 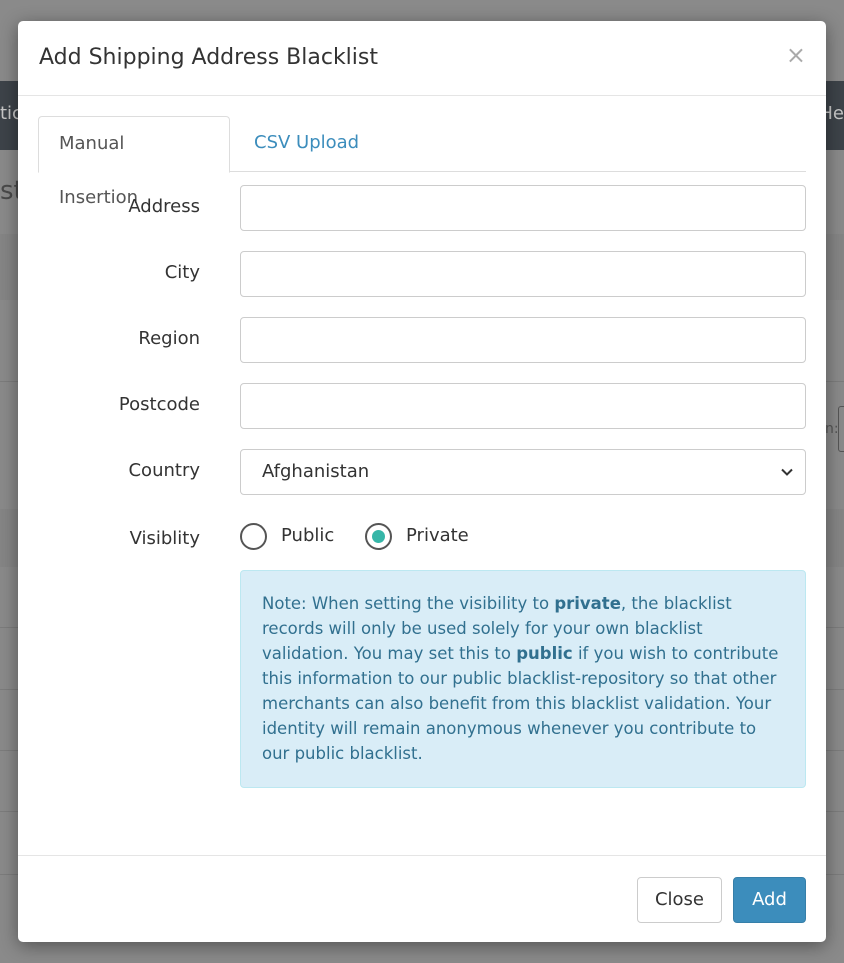 I want to click on country-row: Country Afghanistan, so click(x=422, y=472).